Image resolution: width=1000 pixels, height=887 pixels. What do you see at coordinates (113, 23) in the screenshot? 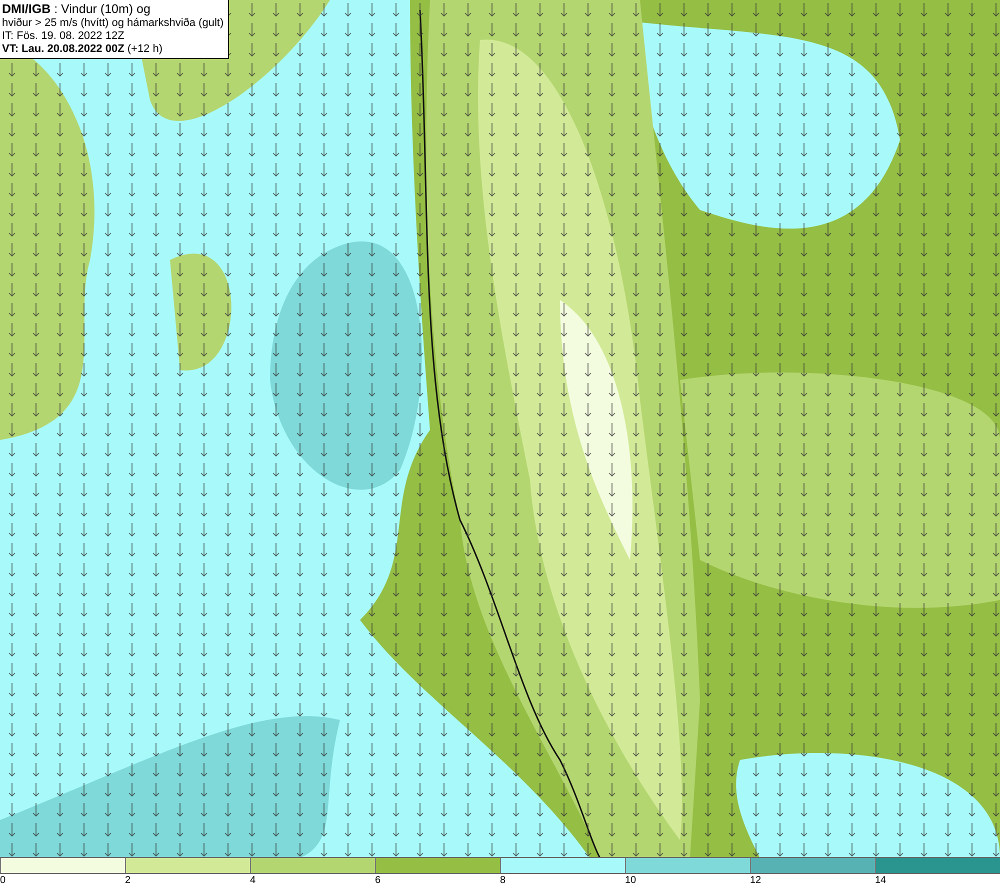
I see `title-line: hviður > 25 m/s (hvítt) og hámarkshviða (gult)` at bounding box center [113, 23].